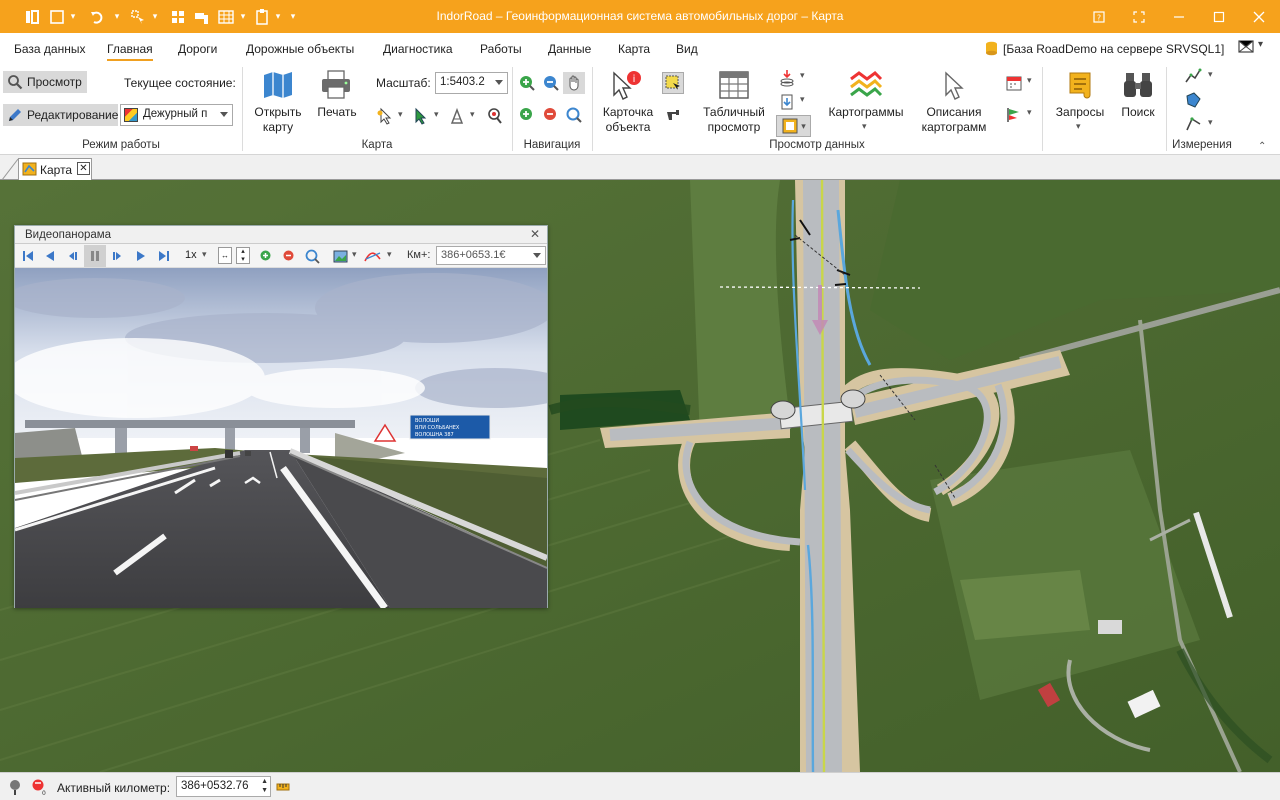  What do you see at coordinates (118, 256) in the screenshot?
I see `step-forward-icon` at bounding box center [118, 256].